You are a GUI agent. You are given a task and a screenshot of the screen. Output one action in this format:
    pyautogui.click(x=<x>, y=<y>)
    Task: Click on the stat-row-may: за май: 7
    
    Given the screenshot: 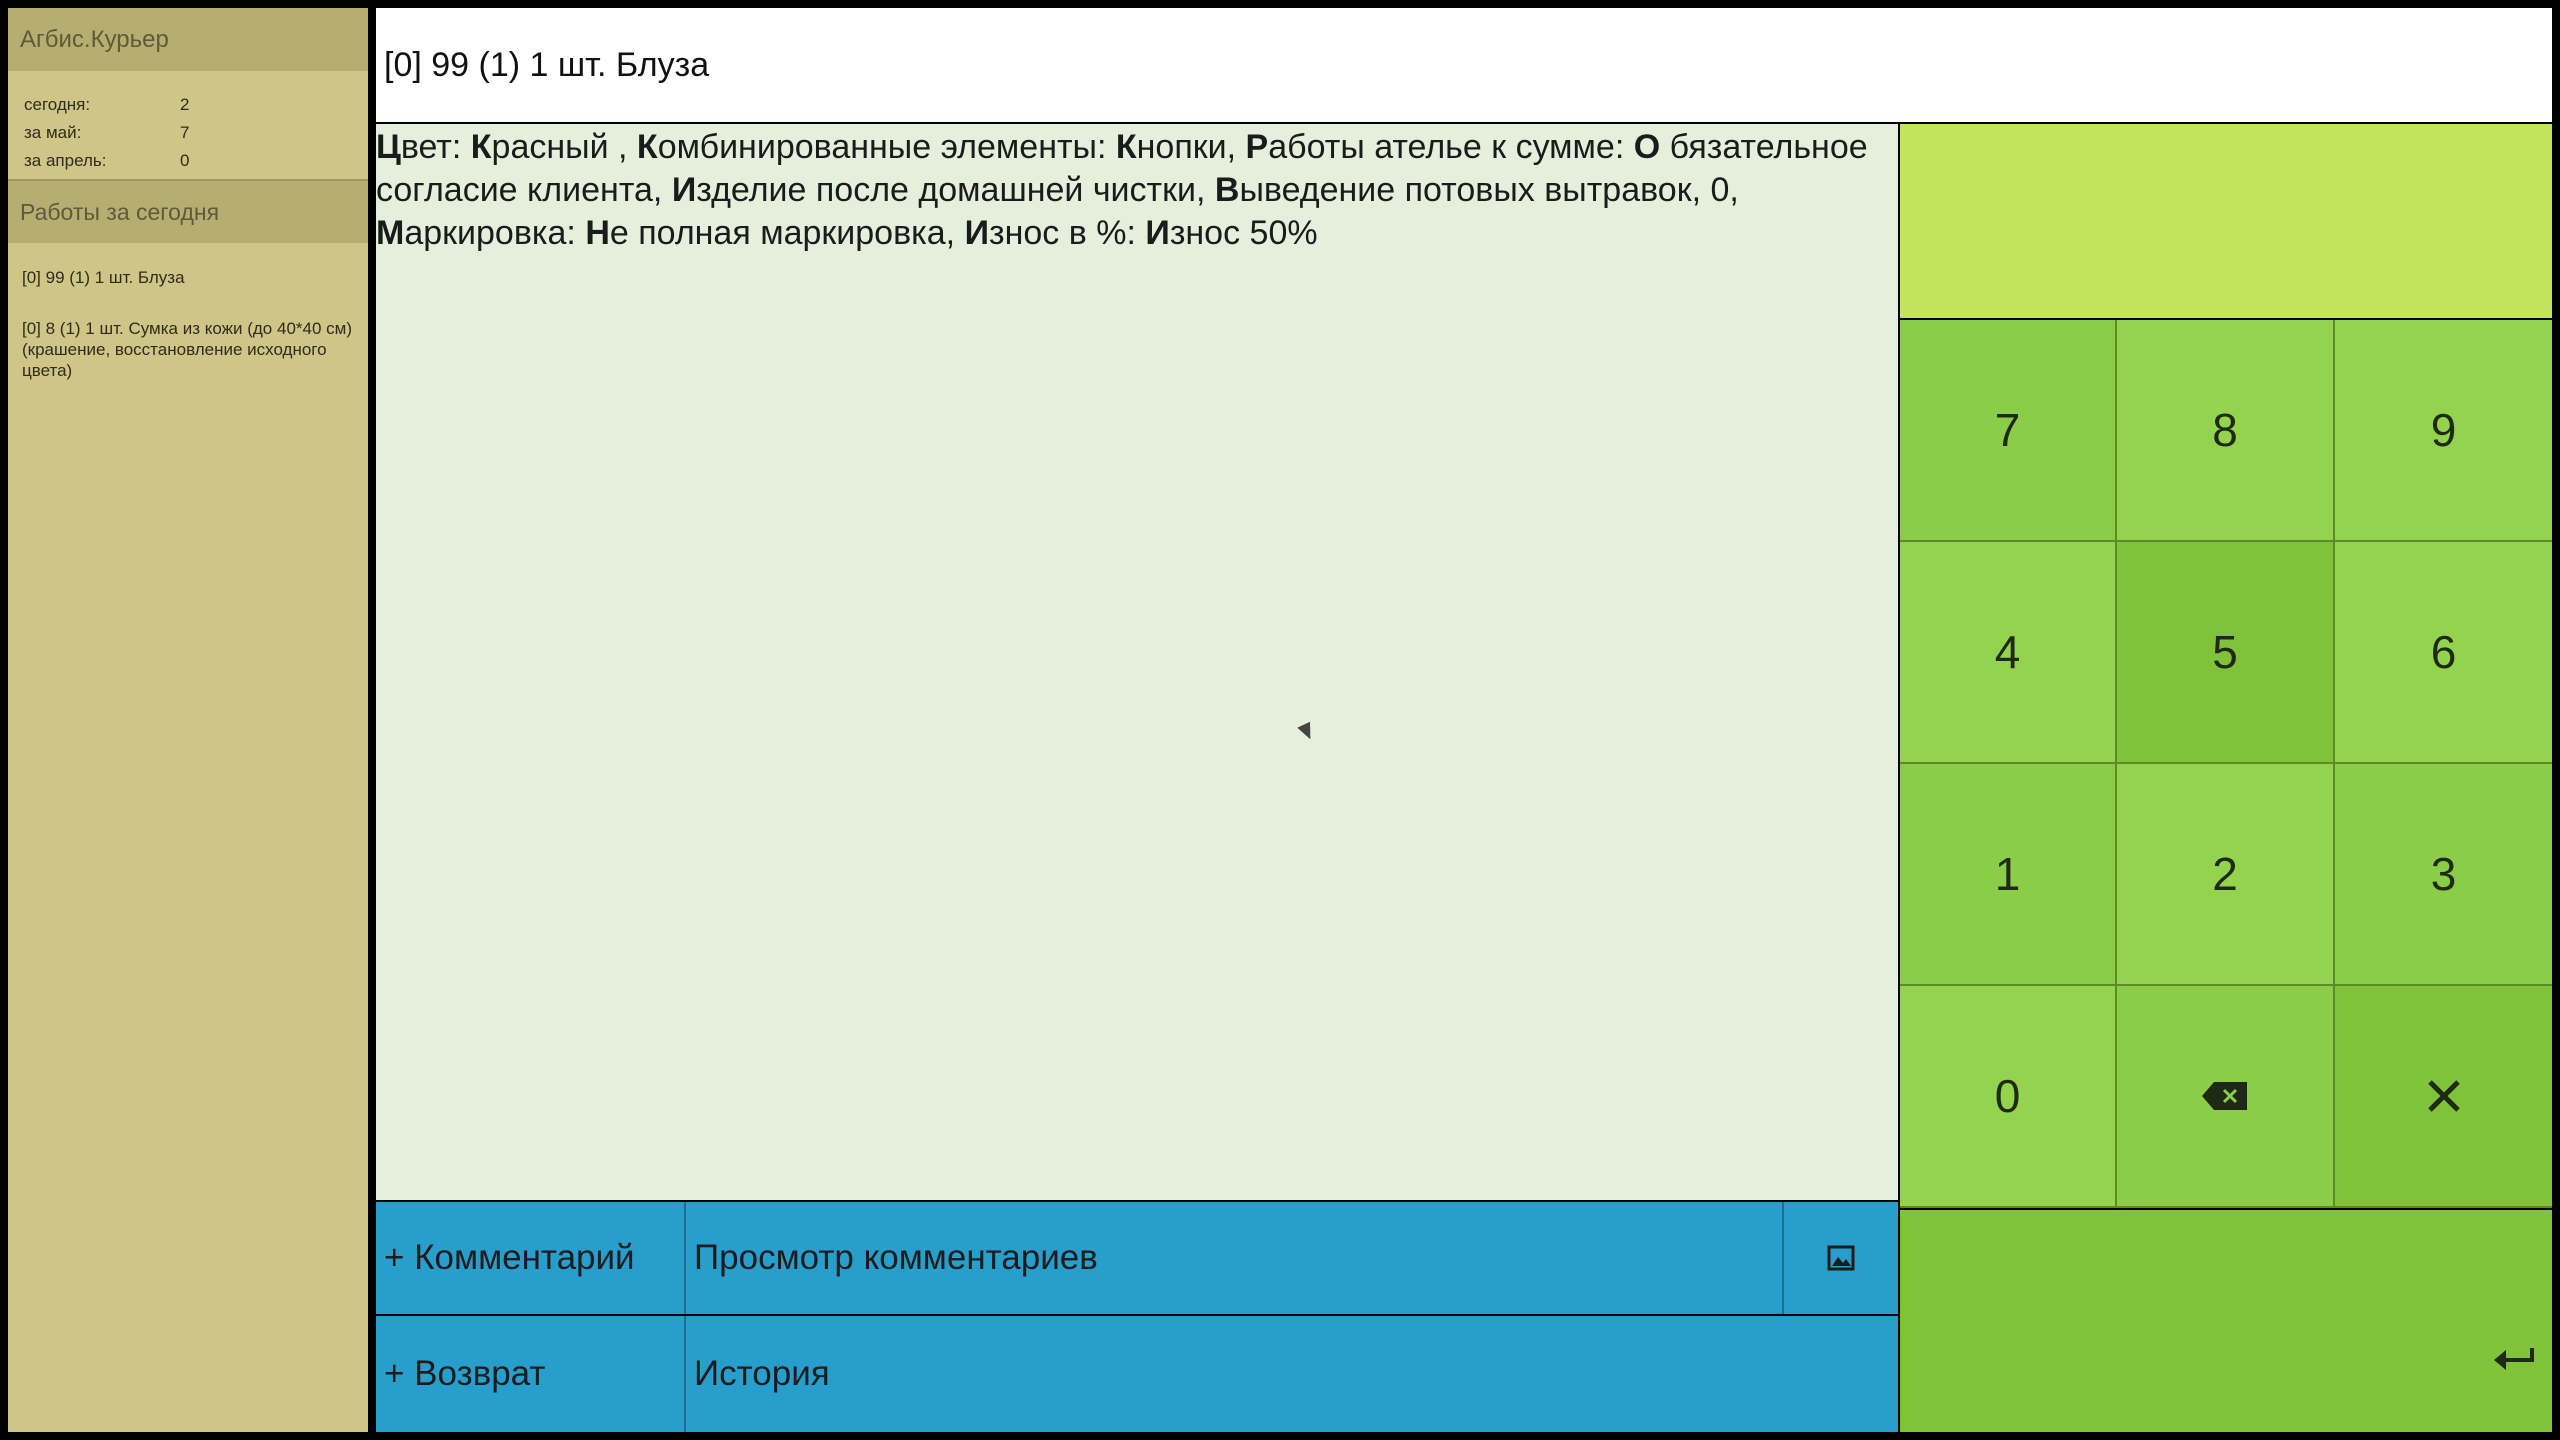 What is the action you would take?
    pyautogui.click(x=196, y=133)
    